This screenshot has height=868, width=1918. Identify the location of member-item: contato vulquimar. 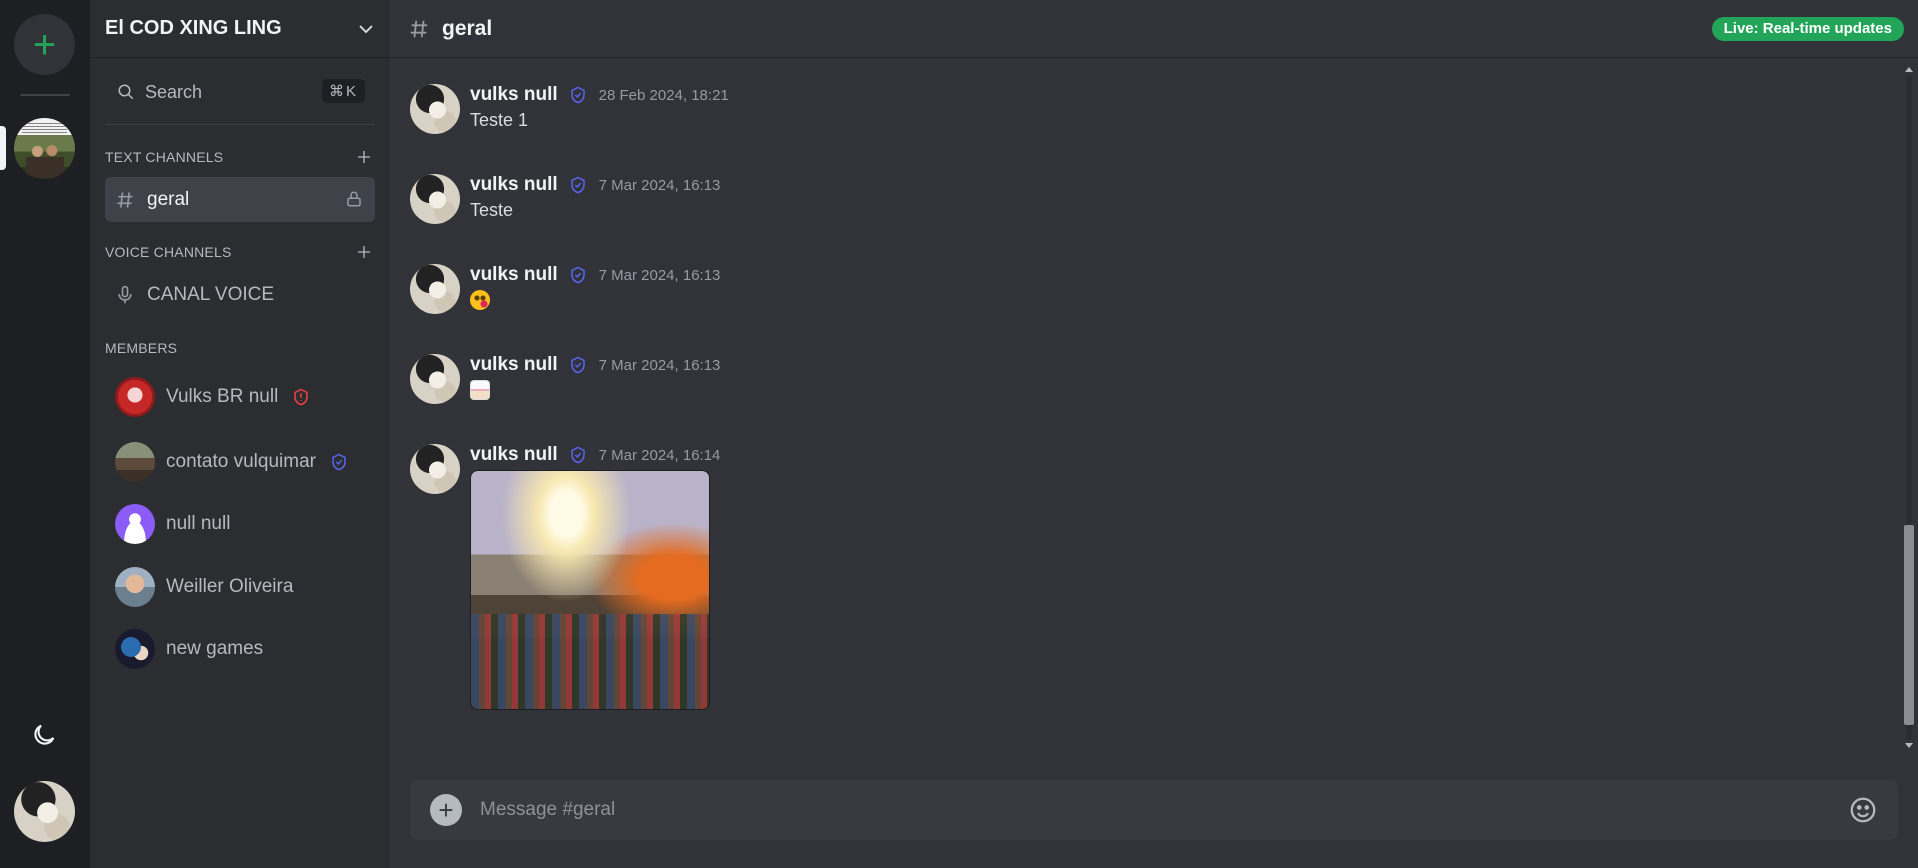
(231, 462).